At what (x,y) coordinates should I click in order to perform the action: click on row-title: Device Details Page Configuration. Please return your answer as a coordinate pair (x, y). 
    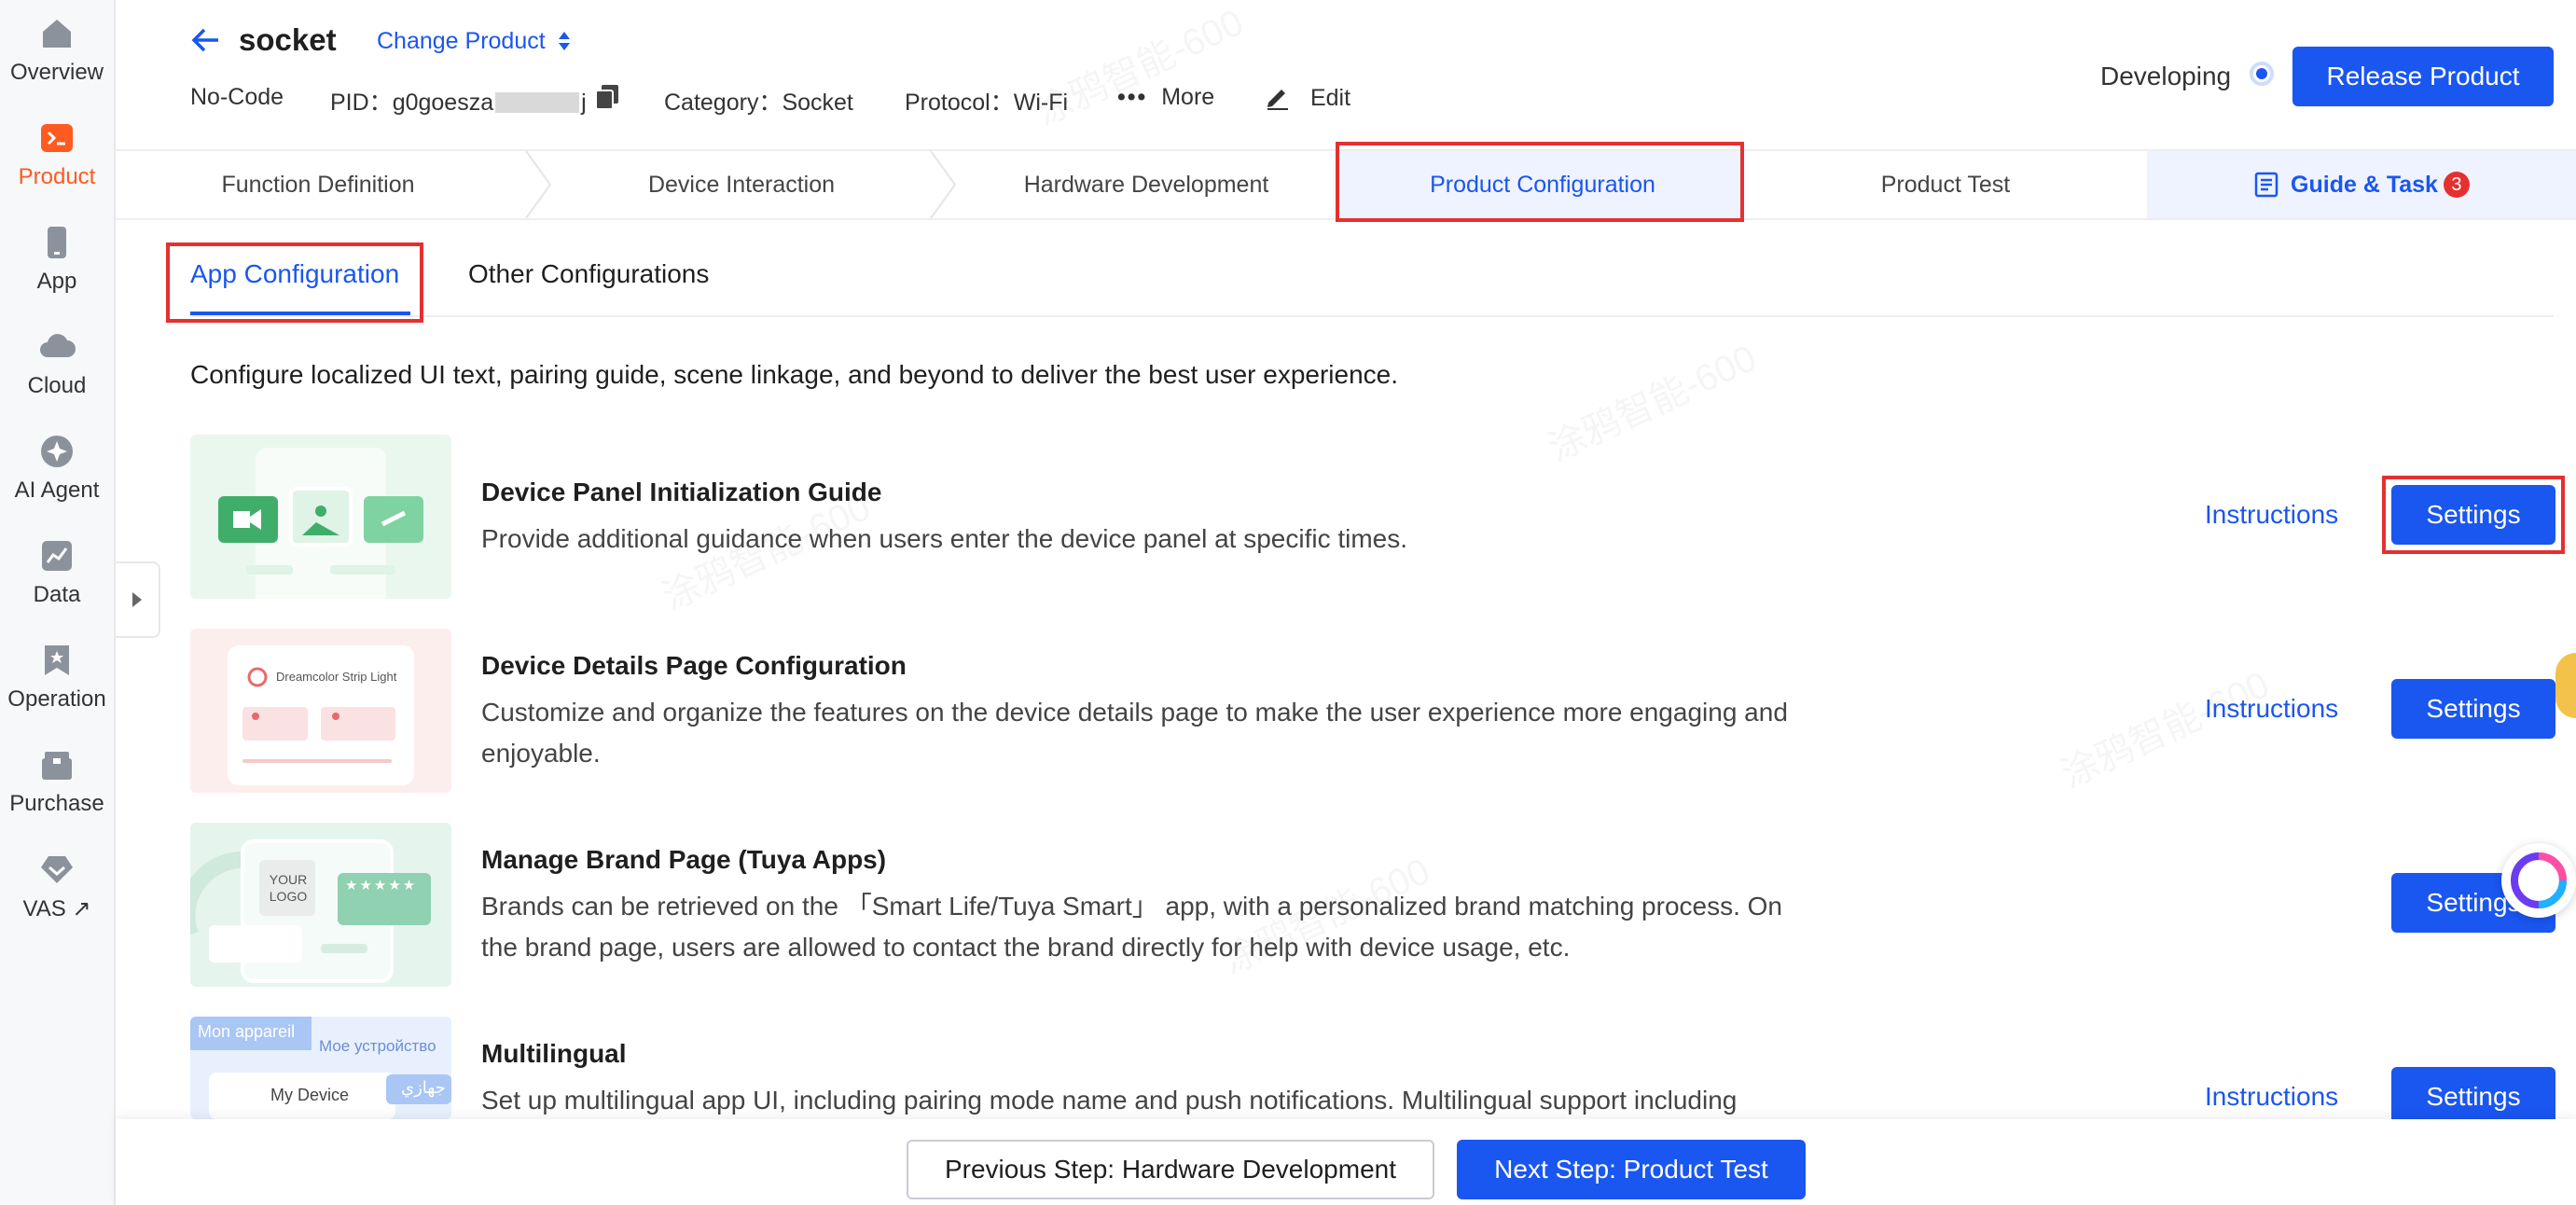
    Looking at the image, I should click on (694, 665).